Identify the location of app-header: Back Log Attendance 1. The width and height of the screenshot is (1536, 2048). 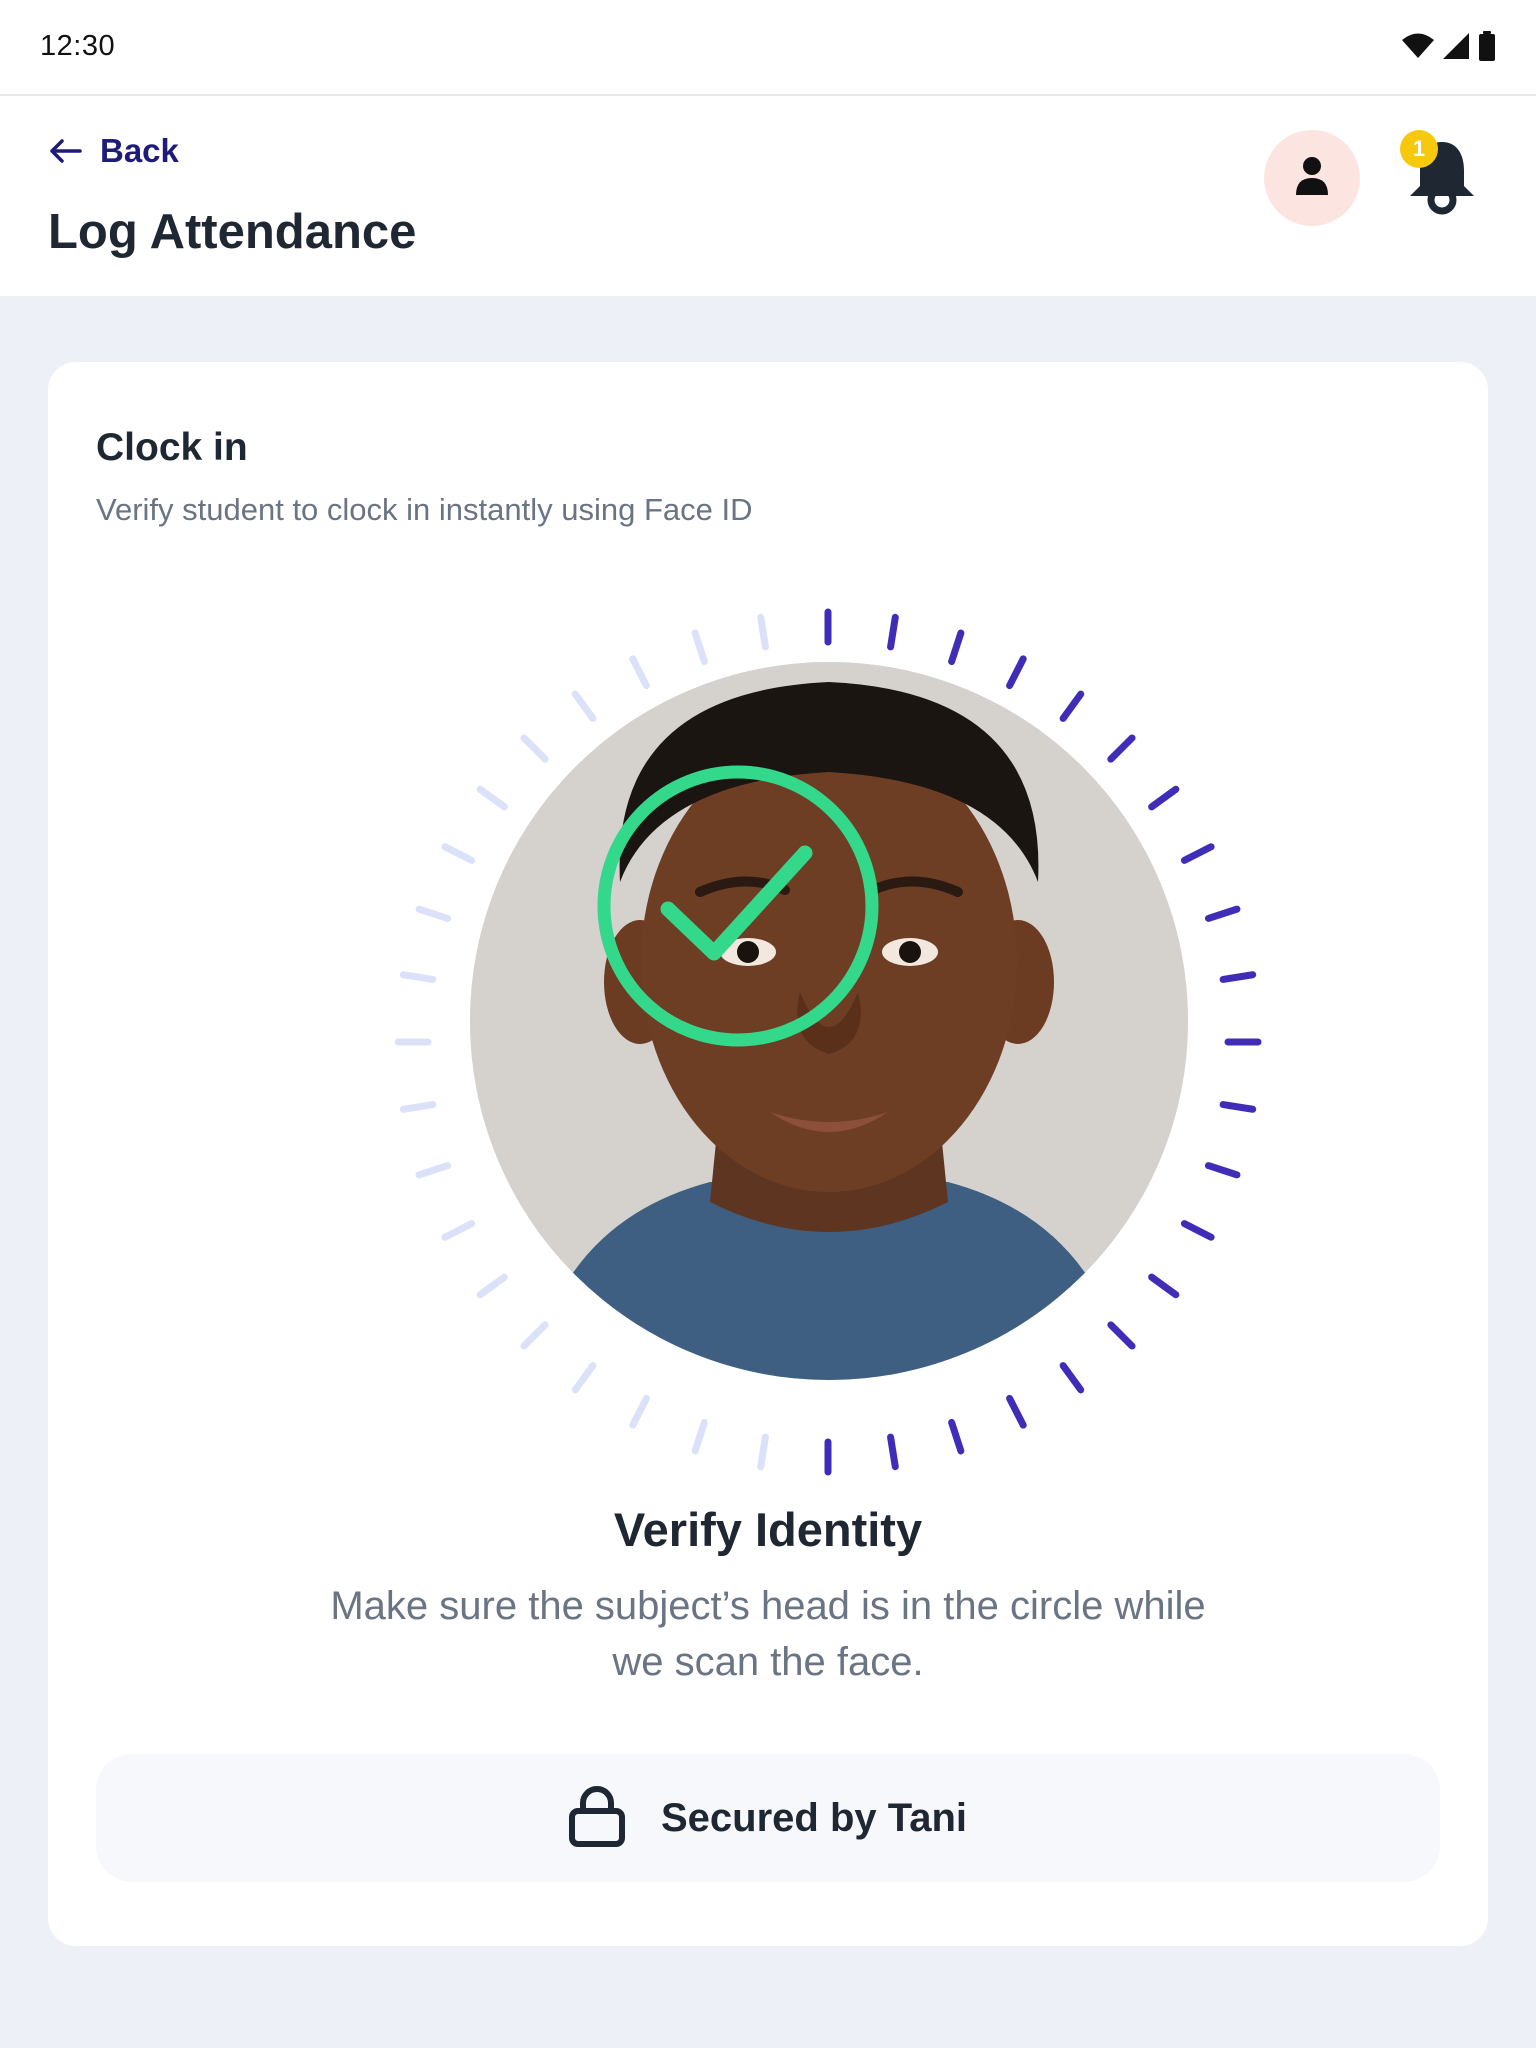
(768, 196).